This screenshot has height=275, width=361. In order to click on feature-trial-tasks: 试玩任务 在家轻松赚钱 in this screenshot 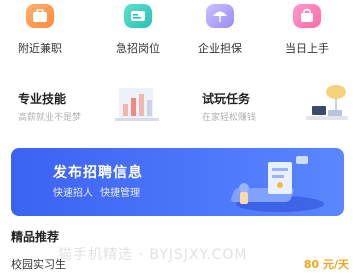, I will do `click(277, 109)`.